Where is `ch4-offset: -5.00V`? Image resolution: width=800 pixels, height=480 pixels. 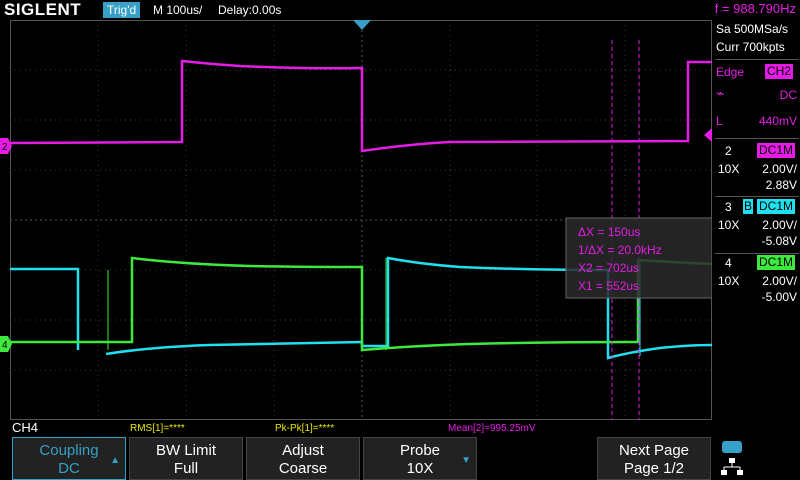
ch4-offset: -5.00V is located at coordinates (779, 297).